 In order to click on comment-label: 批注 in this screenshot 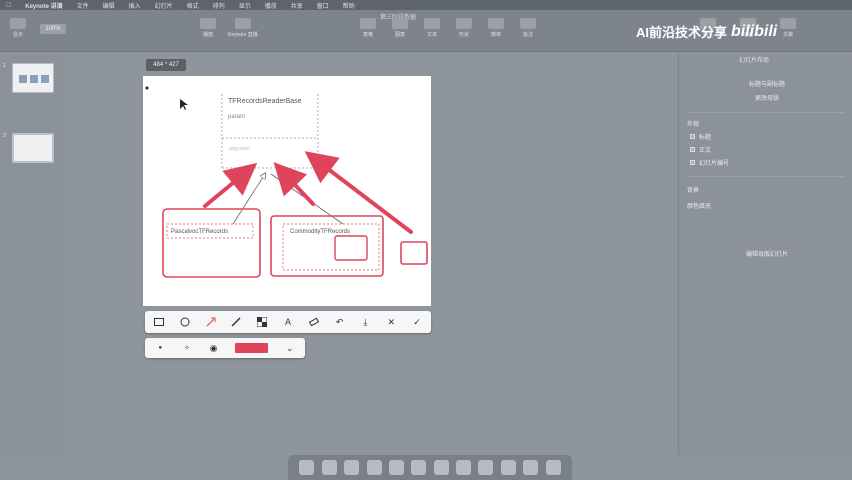, I will do `click(527, 35)`.